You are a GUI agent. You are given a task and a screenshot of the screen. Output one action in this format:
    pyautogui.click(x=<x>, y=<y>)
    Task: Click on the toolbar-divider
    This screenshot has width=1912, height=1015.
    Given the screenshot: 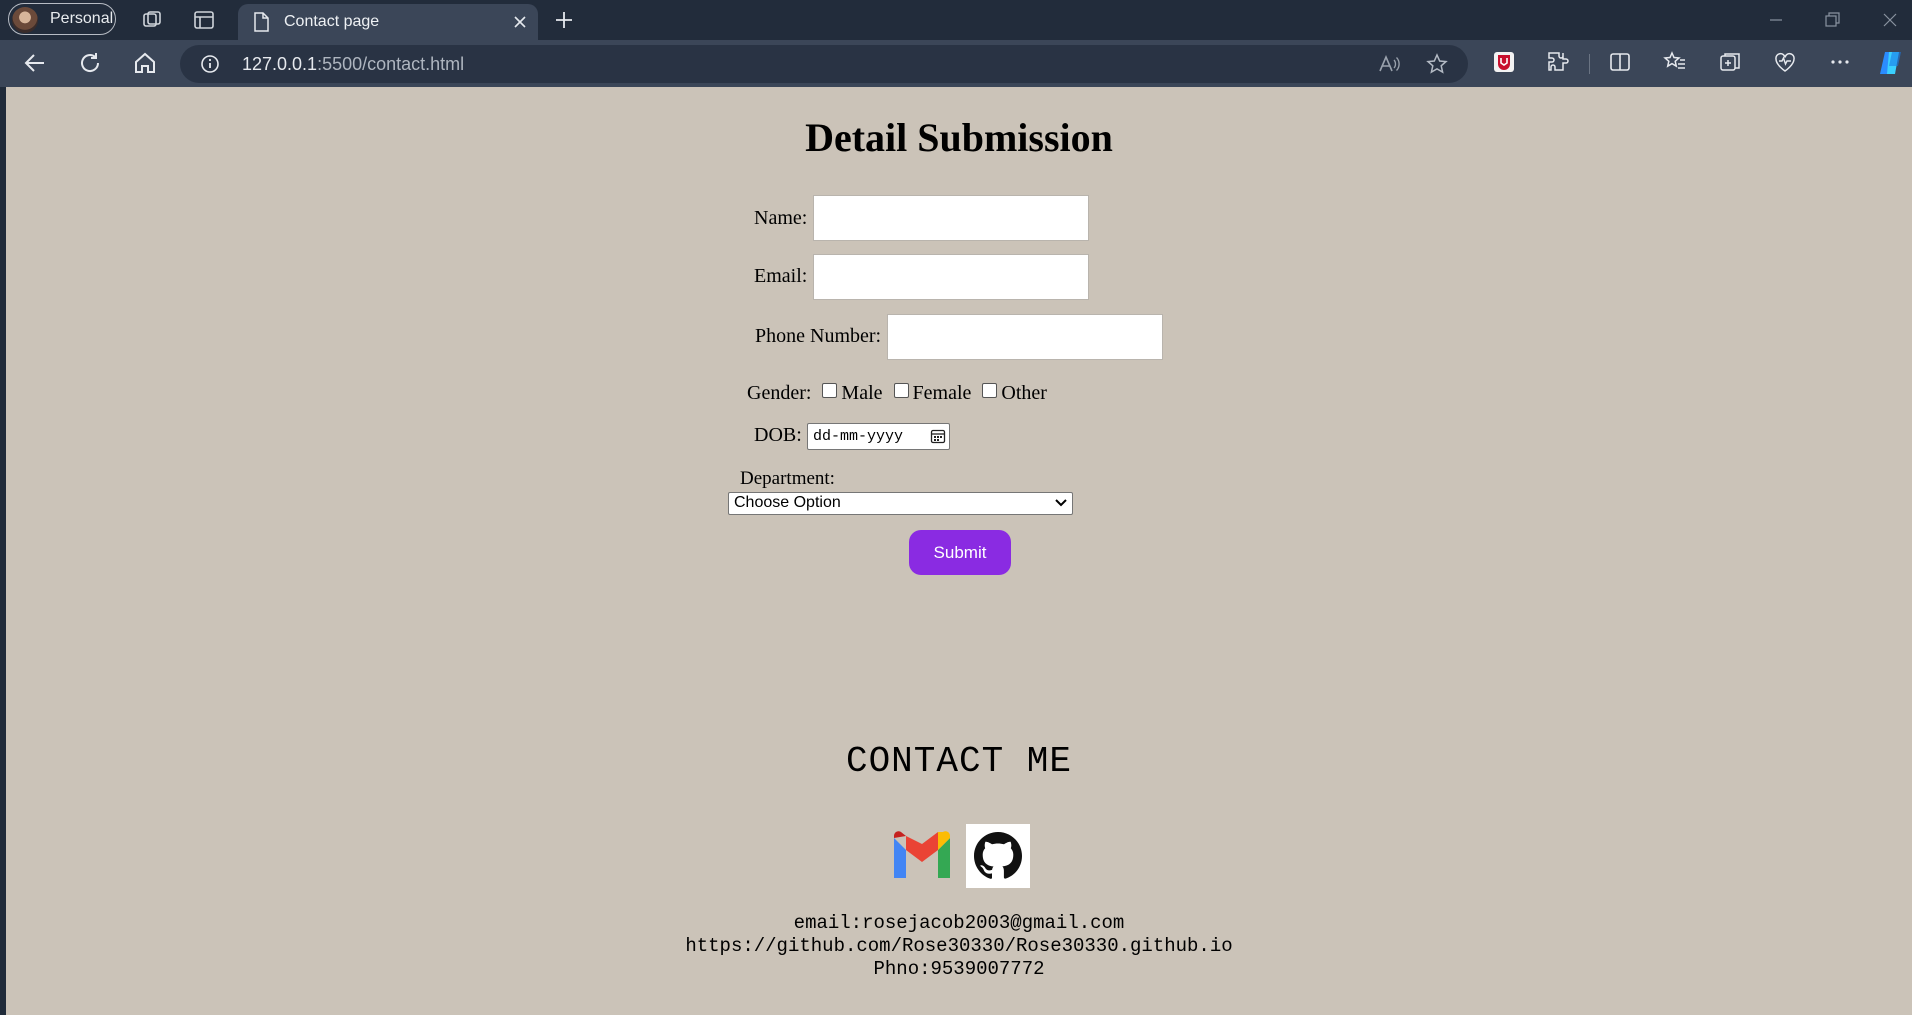 What is the action you would take?
    pyautogui.click(x=1589, y=64)
    